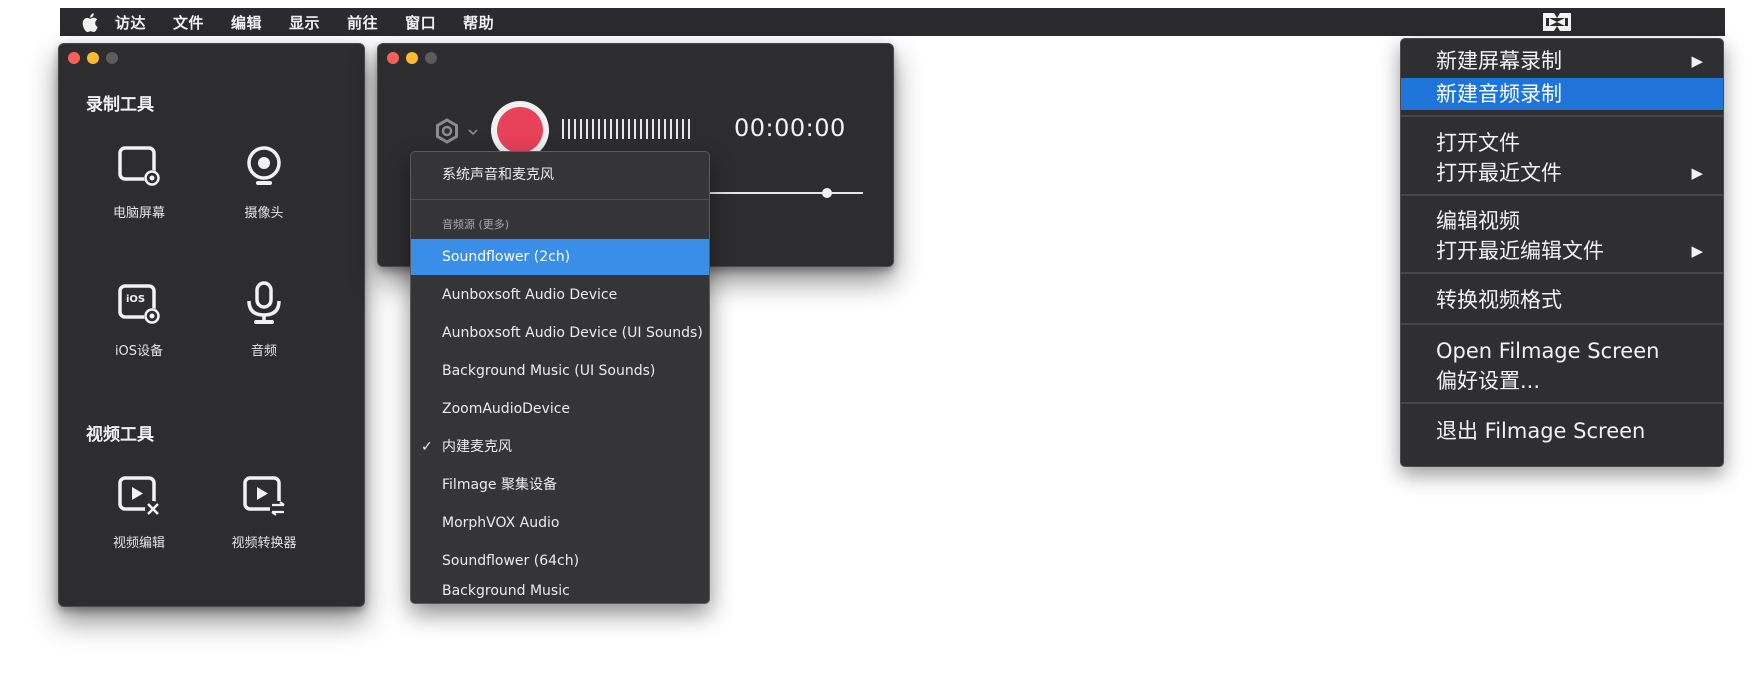 The width and height of the screenshot is (1764, 680). Describe the element at coordinates (136, 299) in the screenshot. I see `ios-badge-text: iOS` at that location.